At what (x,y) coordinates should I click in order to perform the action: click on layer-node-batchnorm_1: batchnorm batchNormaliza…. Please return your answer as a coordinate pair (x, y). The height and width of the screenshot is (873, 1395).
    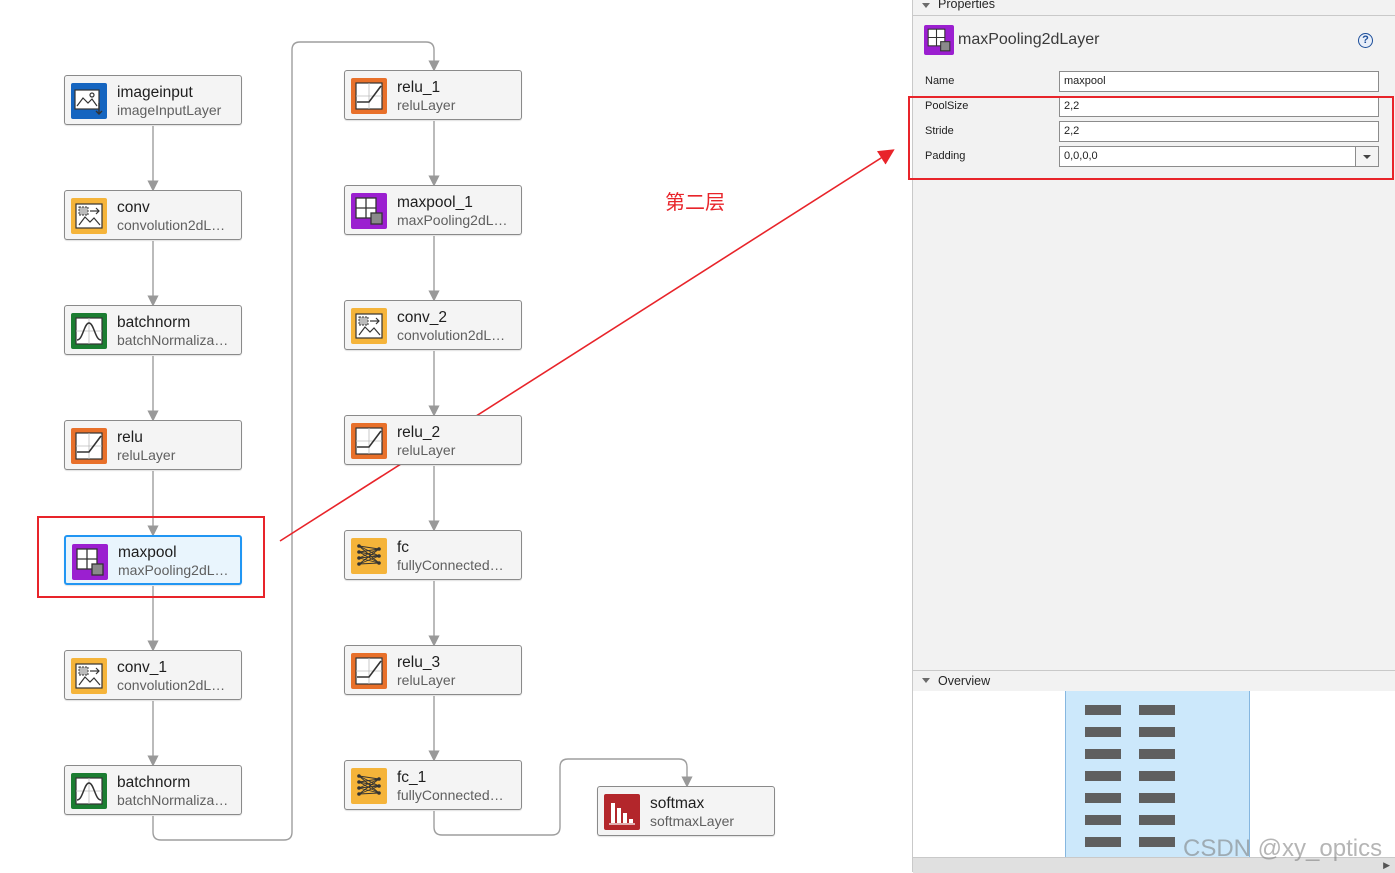
    Looking at the image, I should click on (153, 790).